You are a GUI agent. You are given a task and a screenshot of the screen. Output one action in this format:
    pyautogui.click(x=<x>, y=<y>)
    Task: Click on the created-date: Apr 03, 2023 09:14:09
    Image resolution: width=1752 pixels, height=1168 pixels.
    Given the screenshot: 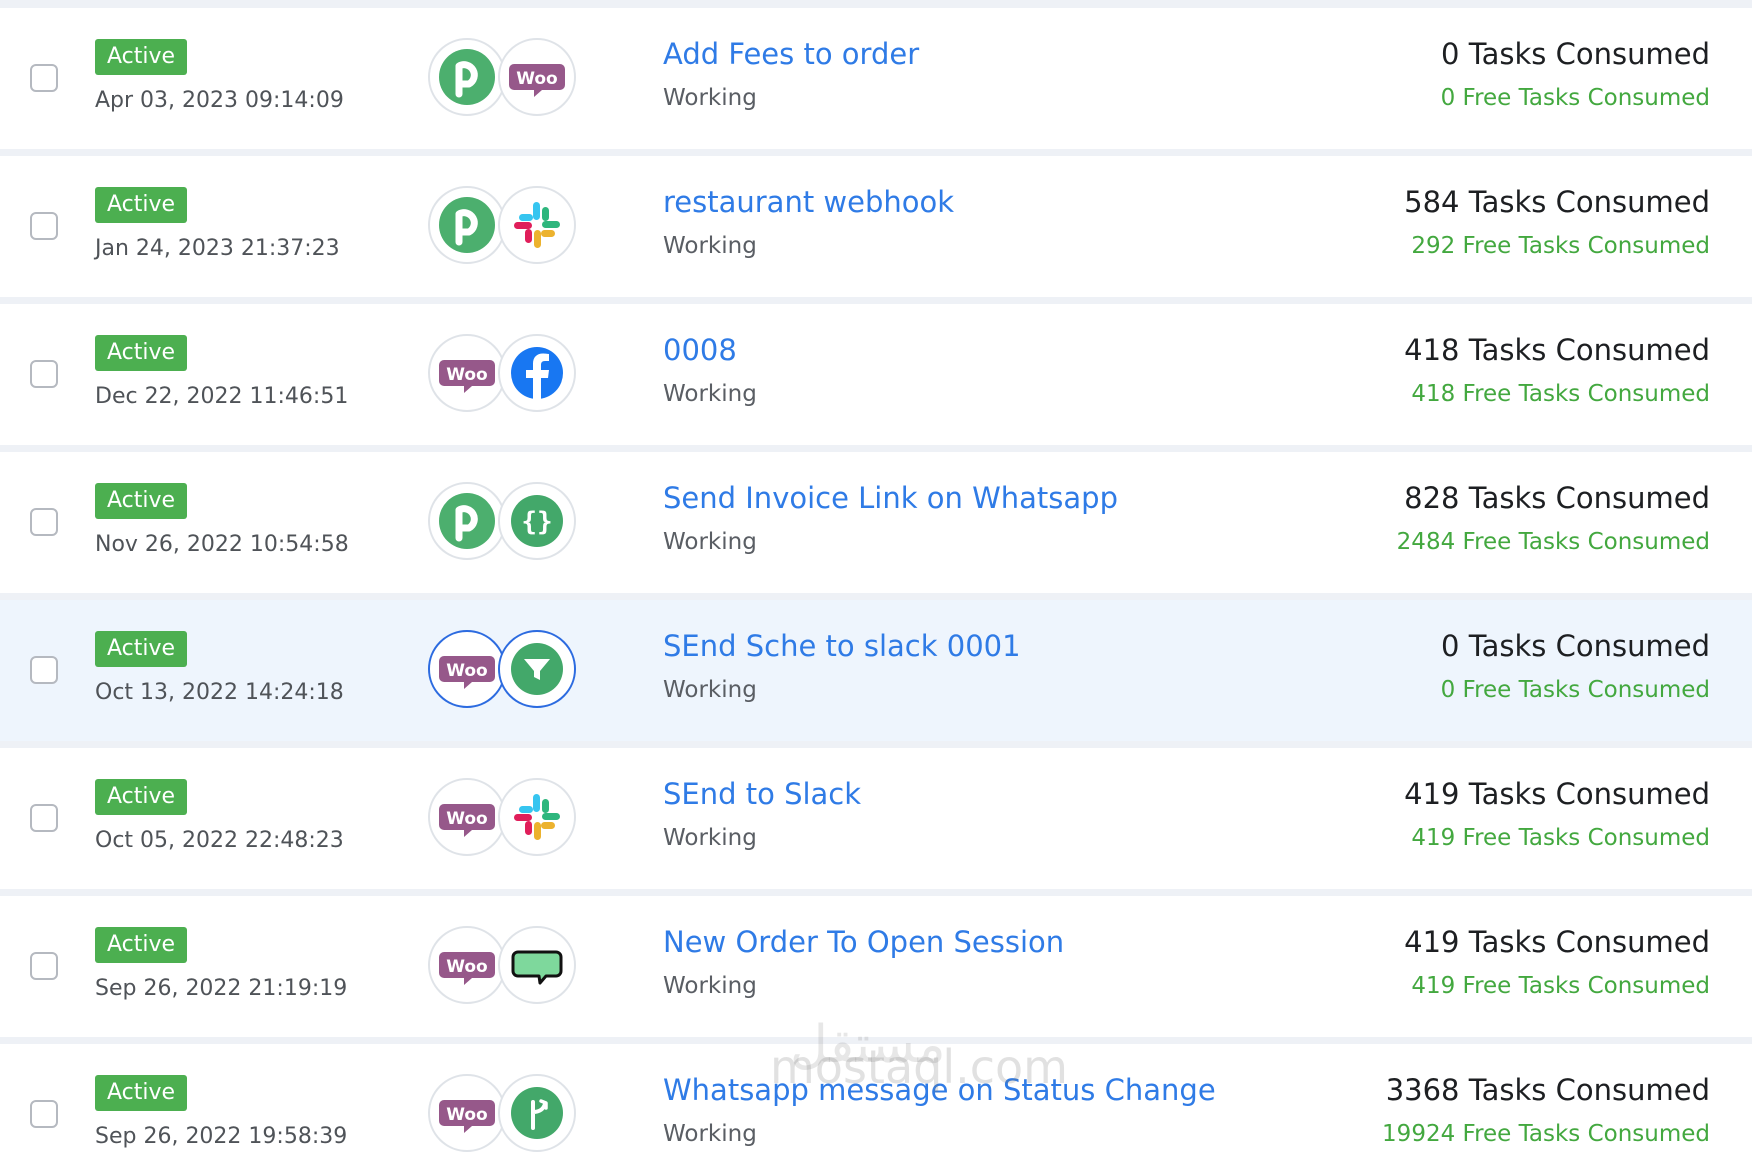 What is the action you would take?
    pyautogui.click(x=219, y=100)
    